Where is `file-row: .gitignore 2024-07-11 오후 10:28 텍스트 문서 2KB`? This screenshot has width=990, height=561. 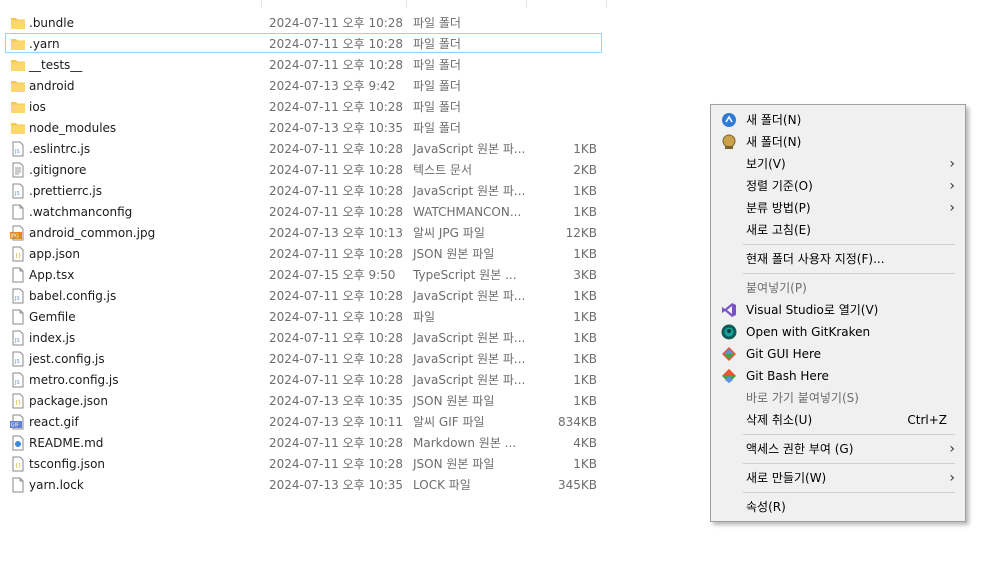 file-row: .gitignore 2024-07-11 오후 10:28 텍스트 문서 2KB is located at coordinates (303, 169).